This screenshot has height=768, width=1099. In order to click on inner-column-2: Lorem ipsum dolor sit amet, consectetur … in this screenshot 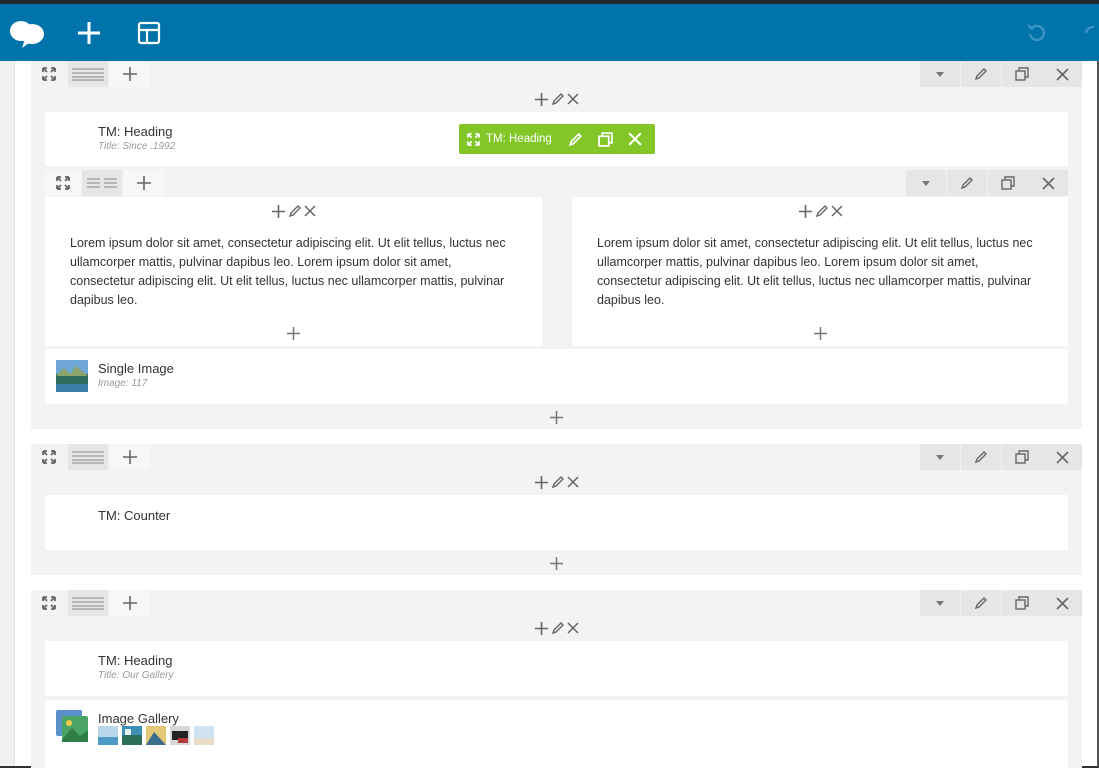, I will do `click(820, 271)`.